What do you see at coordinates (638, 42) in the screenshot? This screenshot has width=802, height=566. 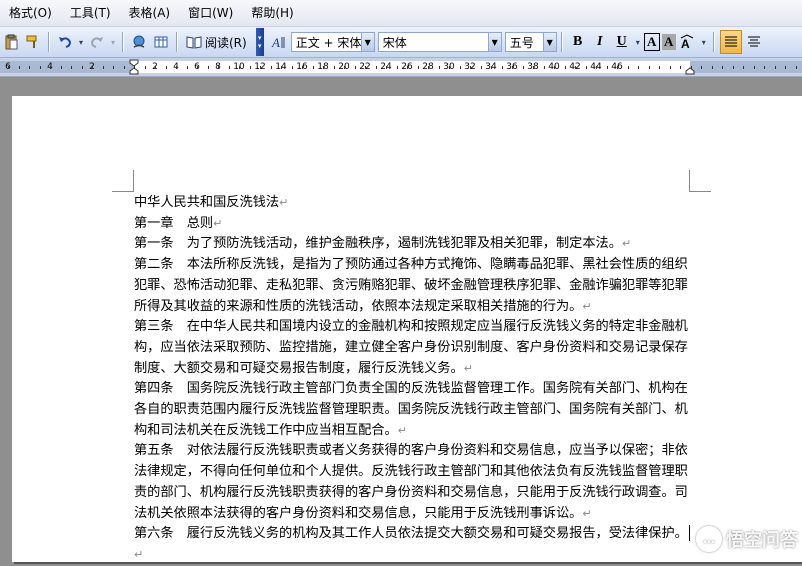 I see `underline-dropdown-icon: ▾` at bounding box center [638, 42].